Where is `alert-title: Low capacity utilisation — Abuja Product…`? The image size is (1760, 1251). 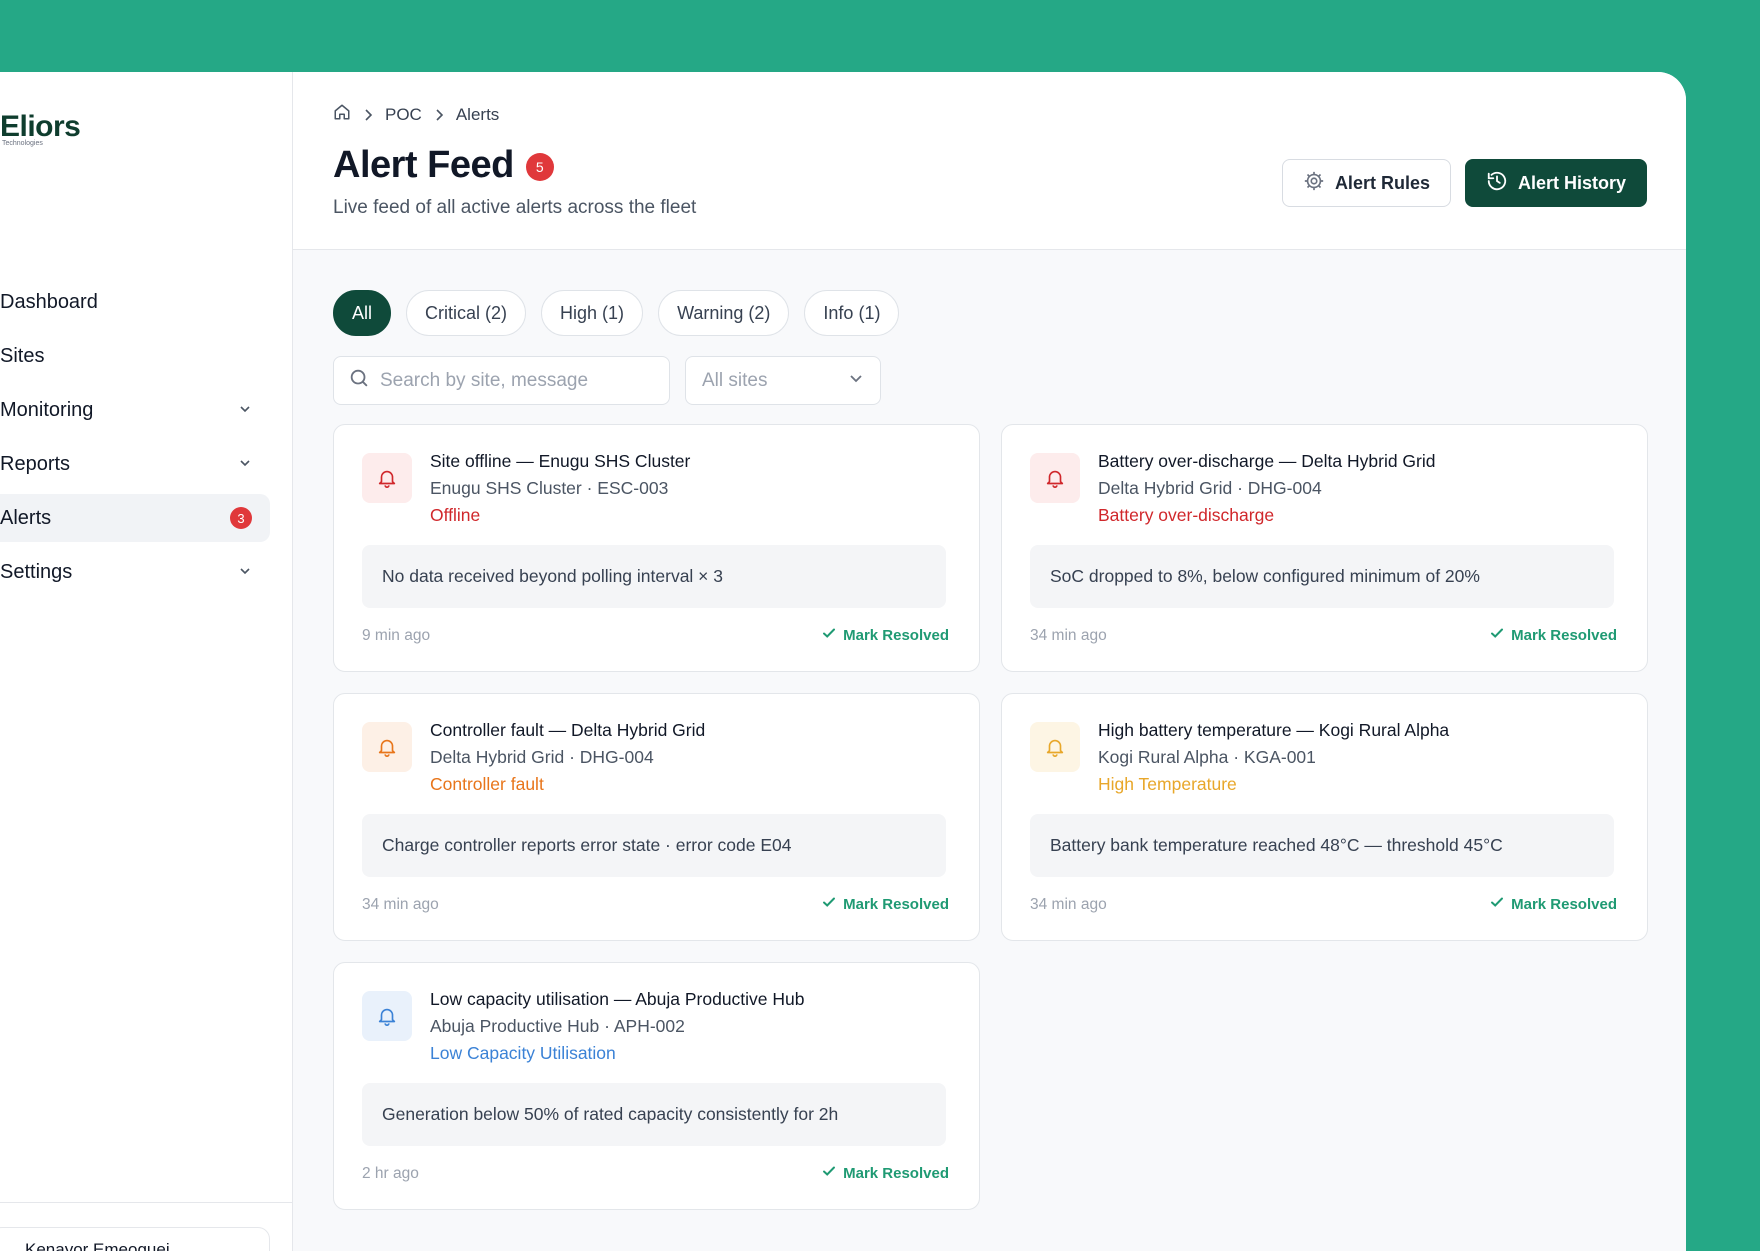 alert-title: Low capacity utilisation — Abuja Product… is located at coordinates (617, 999).